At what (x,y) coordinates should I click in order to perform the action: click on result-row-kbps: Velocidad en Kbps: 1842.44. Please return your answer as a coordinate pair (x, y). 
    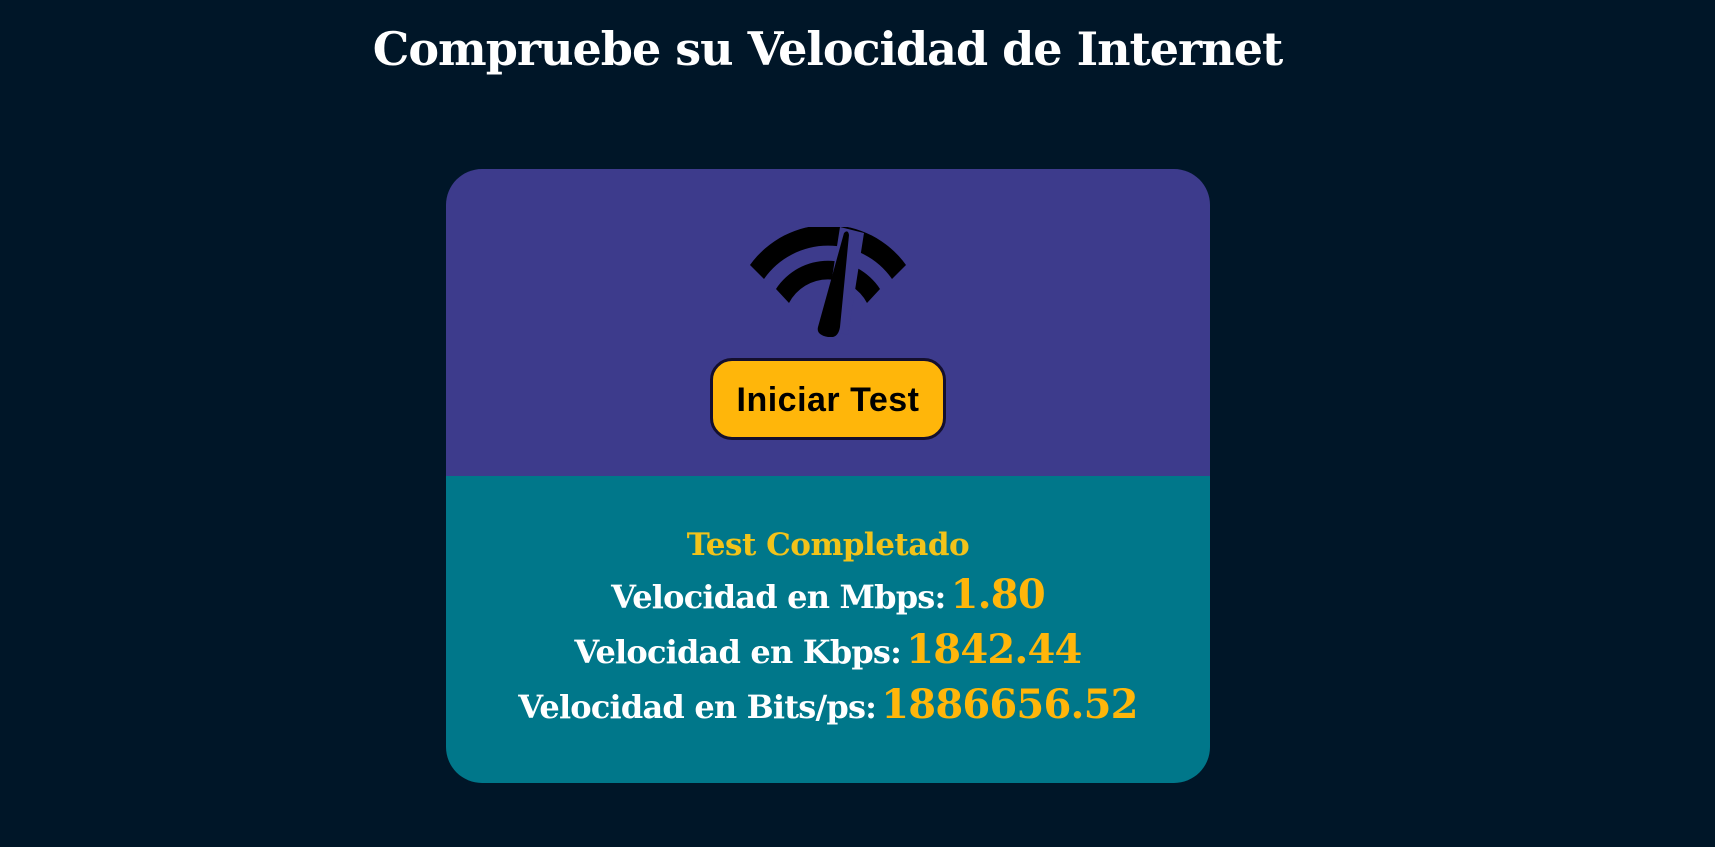
    Looking at the image, I should click on (828, 654).